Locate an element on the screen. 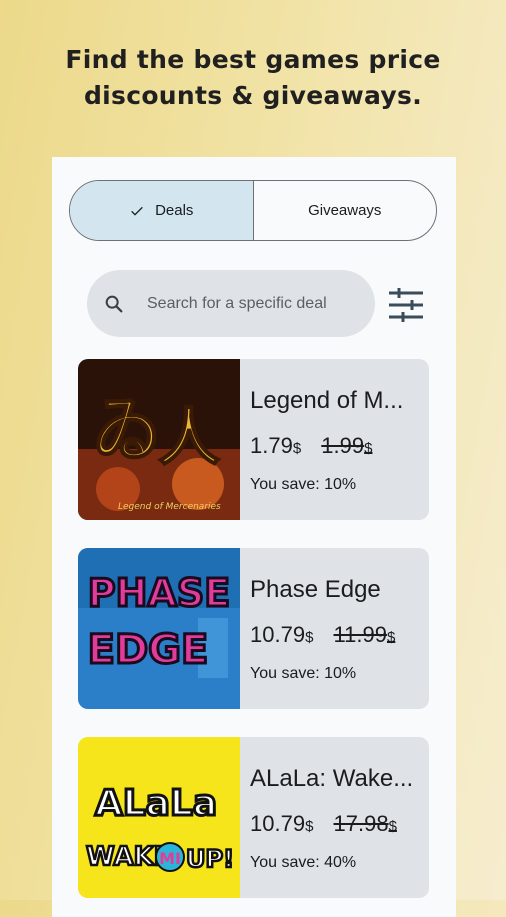 This screenshot has width=506, height=917. game-cover-image: PHASE EDGE is located at coordinates (159, 628).